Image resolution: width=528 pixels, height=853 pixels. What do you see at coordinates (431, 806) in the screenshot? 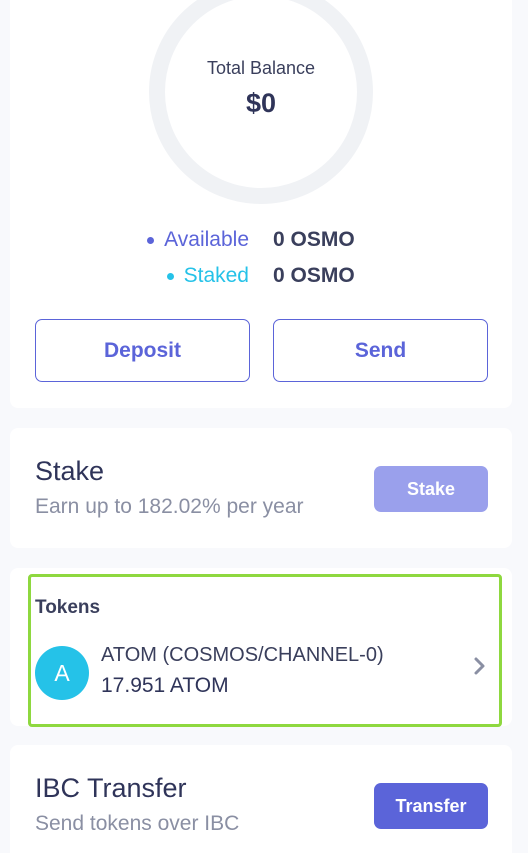
I see `transfer-button: Transfer` at bounding box center [431, 806].